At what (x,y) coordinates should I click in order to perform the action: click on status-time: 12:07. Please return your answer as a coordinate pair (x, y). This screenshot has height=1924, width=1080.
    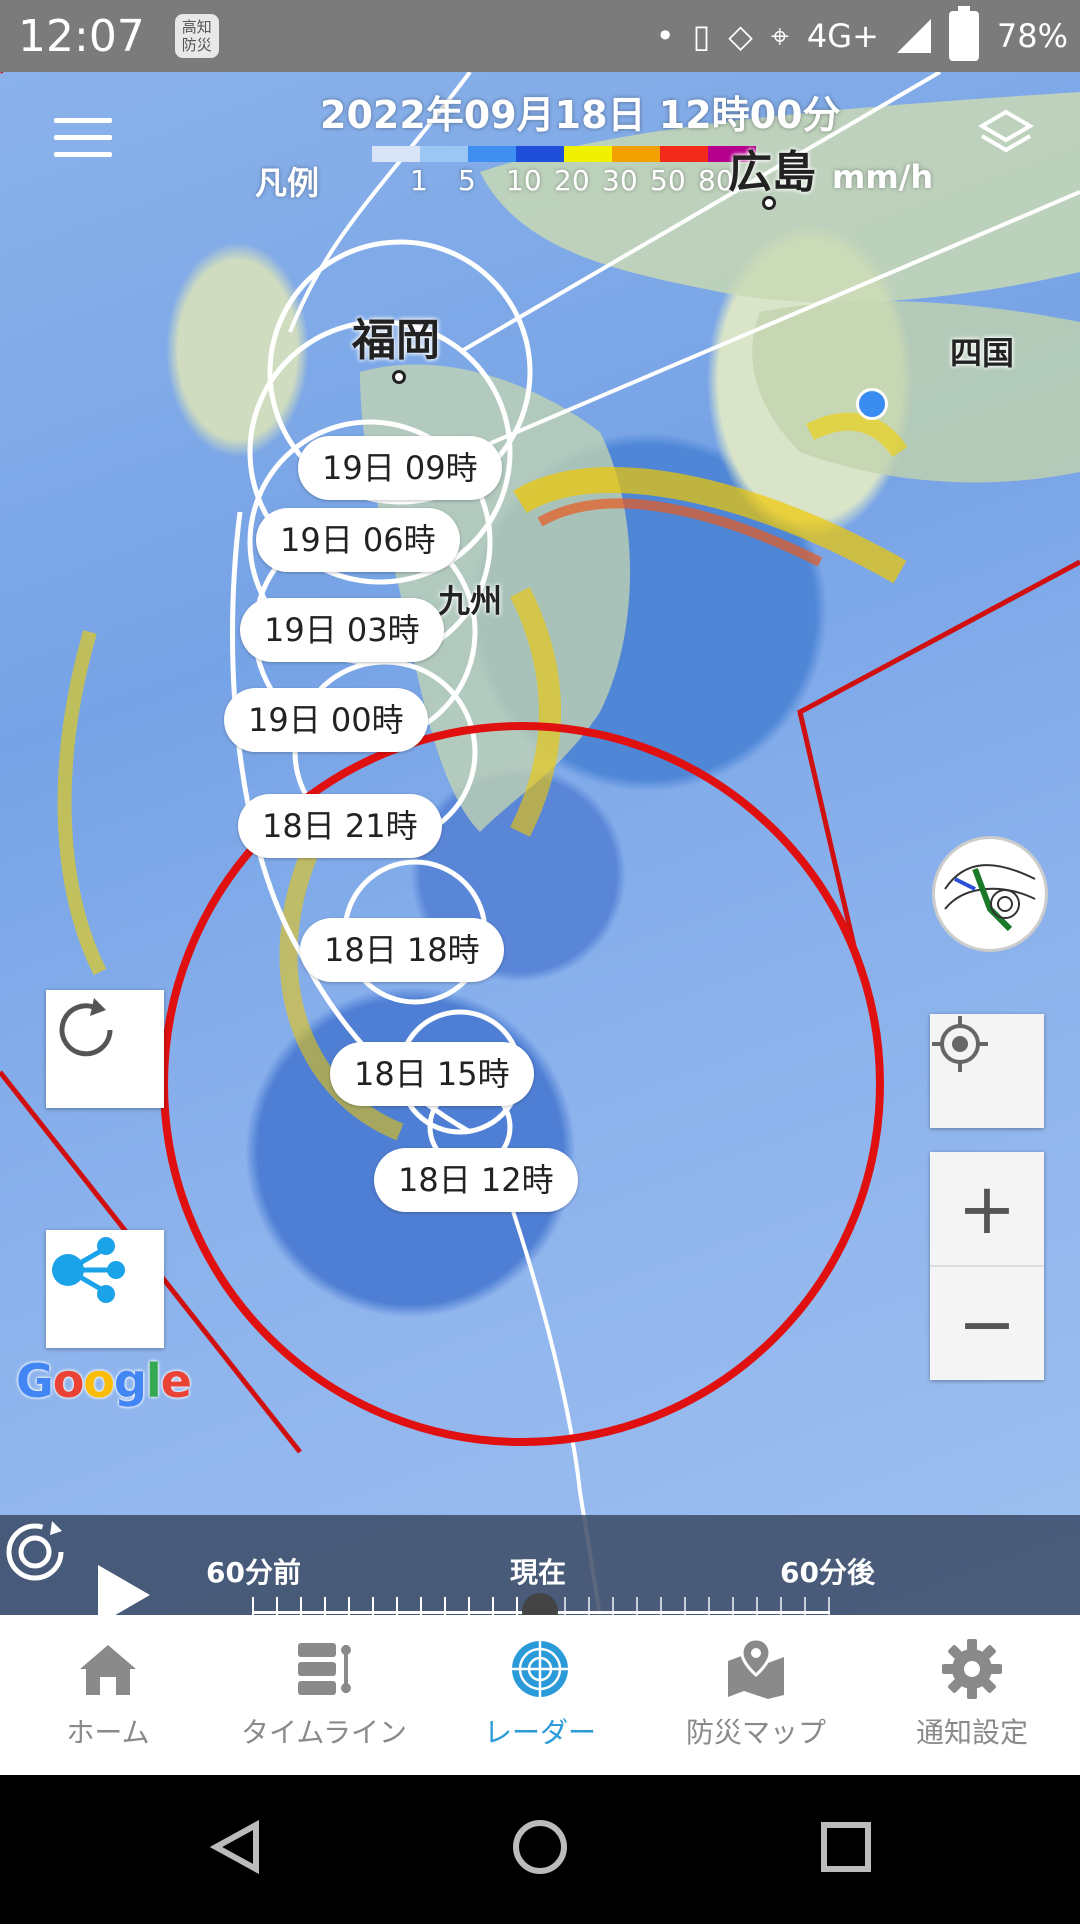
    Looking at the image, I should click on (81, 36).